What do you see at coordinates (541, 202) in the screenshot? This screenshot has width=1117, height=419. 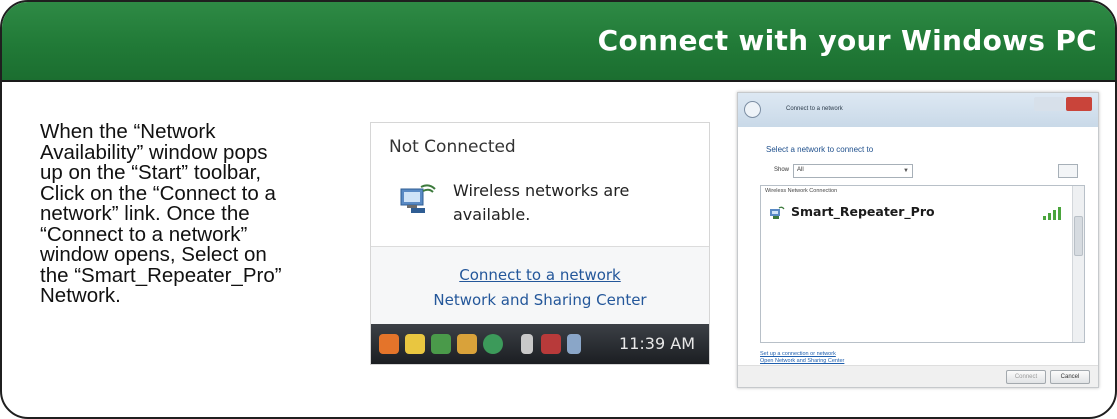 I see `popup-message: Wireless networks are available.` at bounding box center [541, 202].